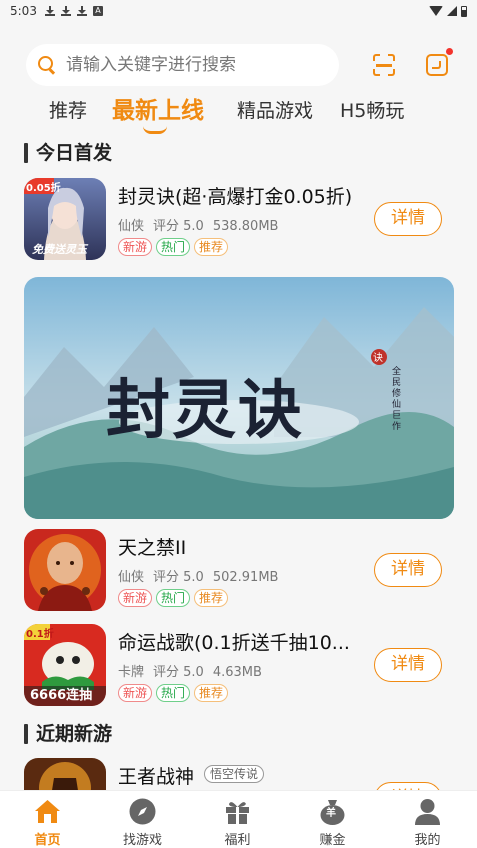 Image resolution: width=477 pixels, height=848 pixels. I want to click on game-size: 4.63MB, so click(237, 672).